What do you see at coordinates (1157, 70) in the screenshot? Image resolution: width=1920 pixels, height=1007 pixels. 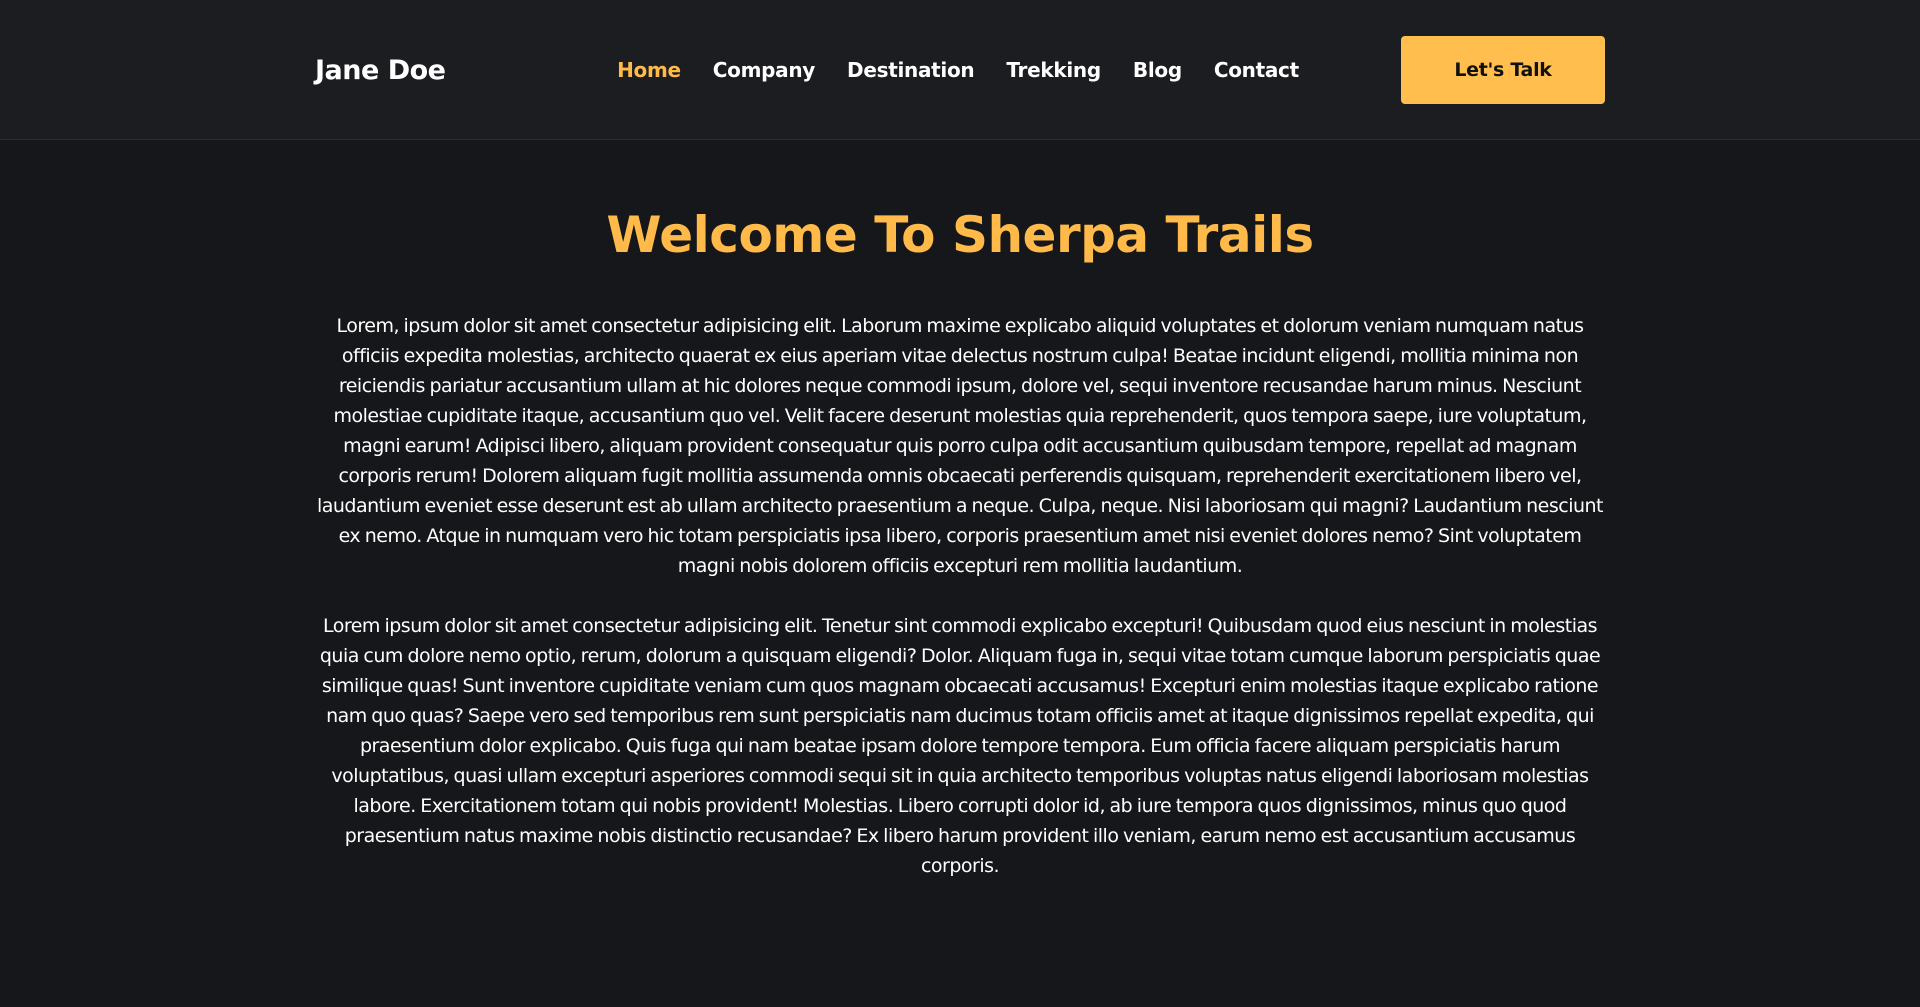 I see `nav-item-blog: Blog` at bounding box center [1157, 70].